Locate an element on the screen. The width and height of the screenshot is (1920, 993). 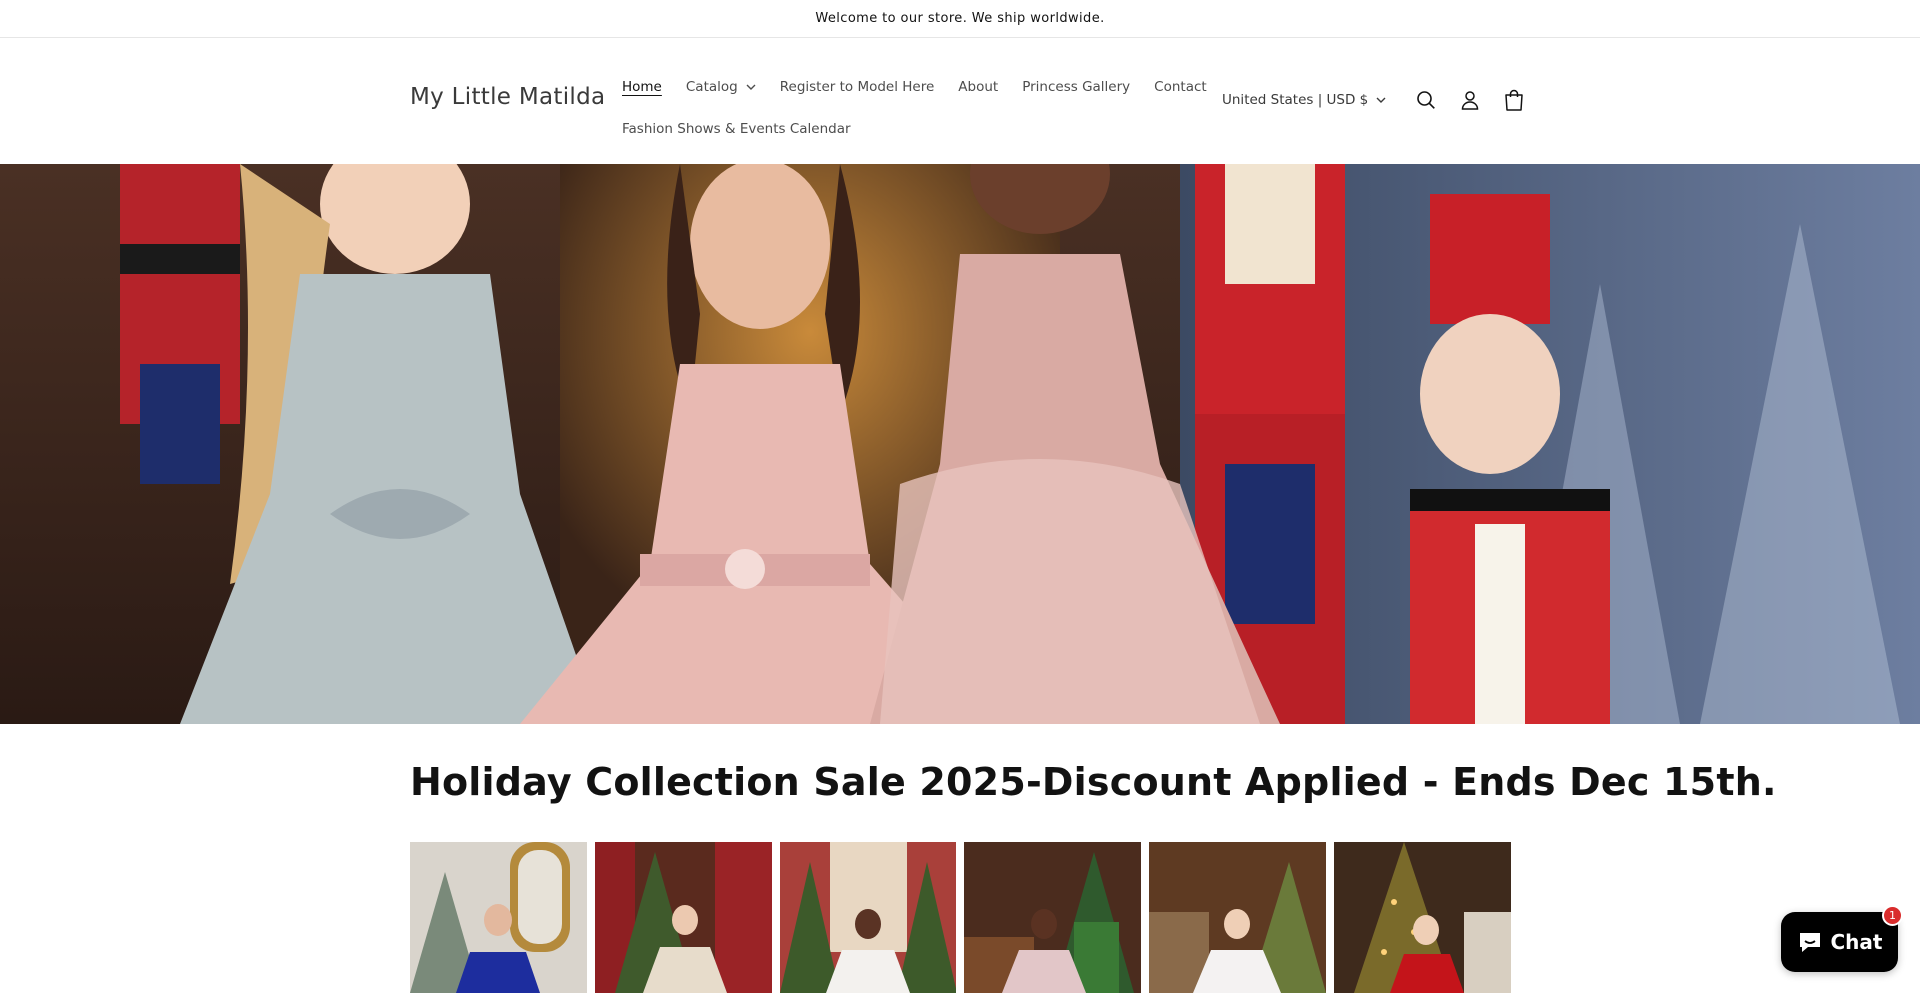
nav-register-model: Register to Model Here is located at coordinates (857, 87).